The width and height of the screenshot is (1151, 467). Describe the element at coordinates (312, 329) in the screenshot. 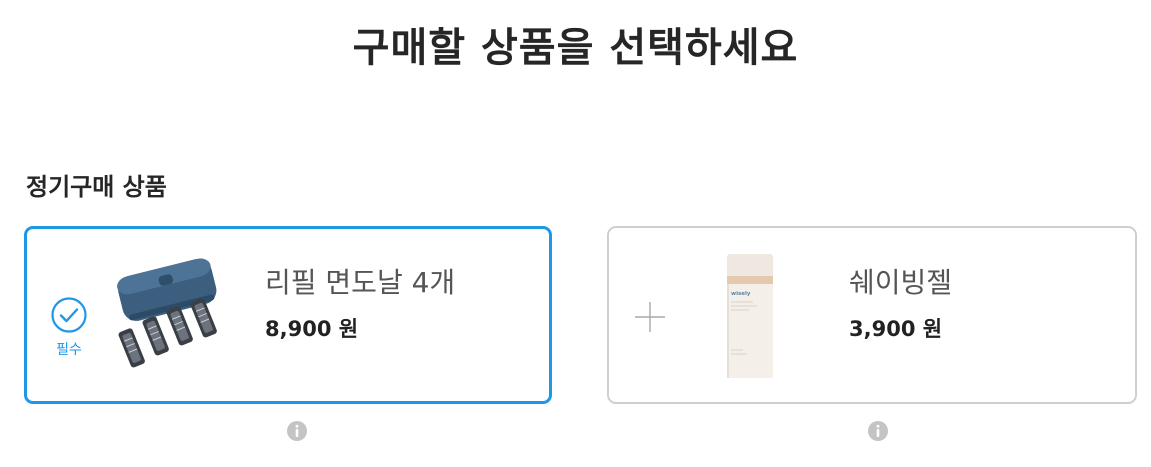

I see `product-price: 8,900 원` at that location.